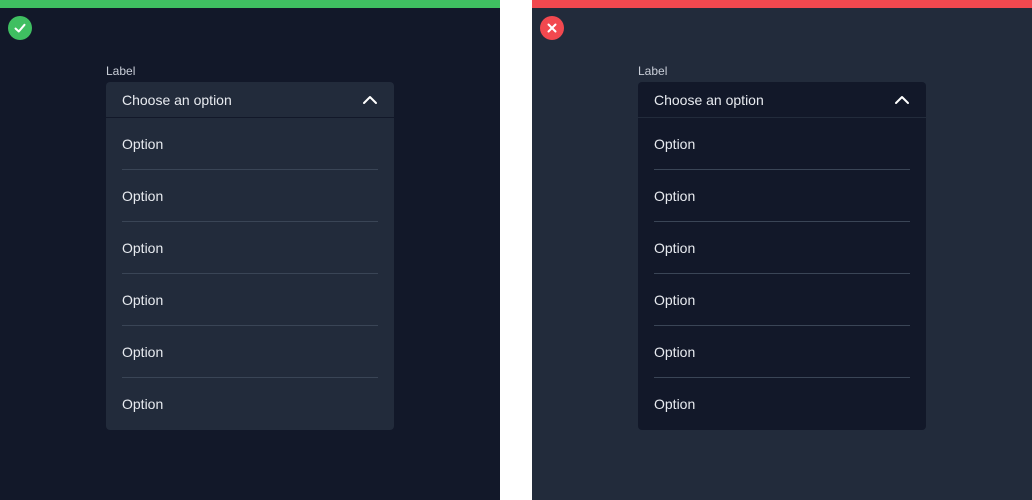  Describe the element at coordinates (250, 4) in the screenshot. I see `success-top-bar` at that location.